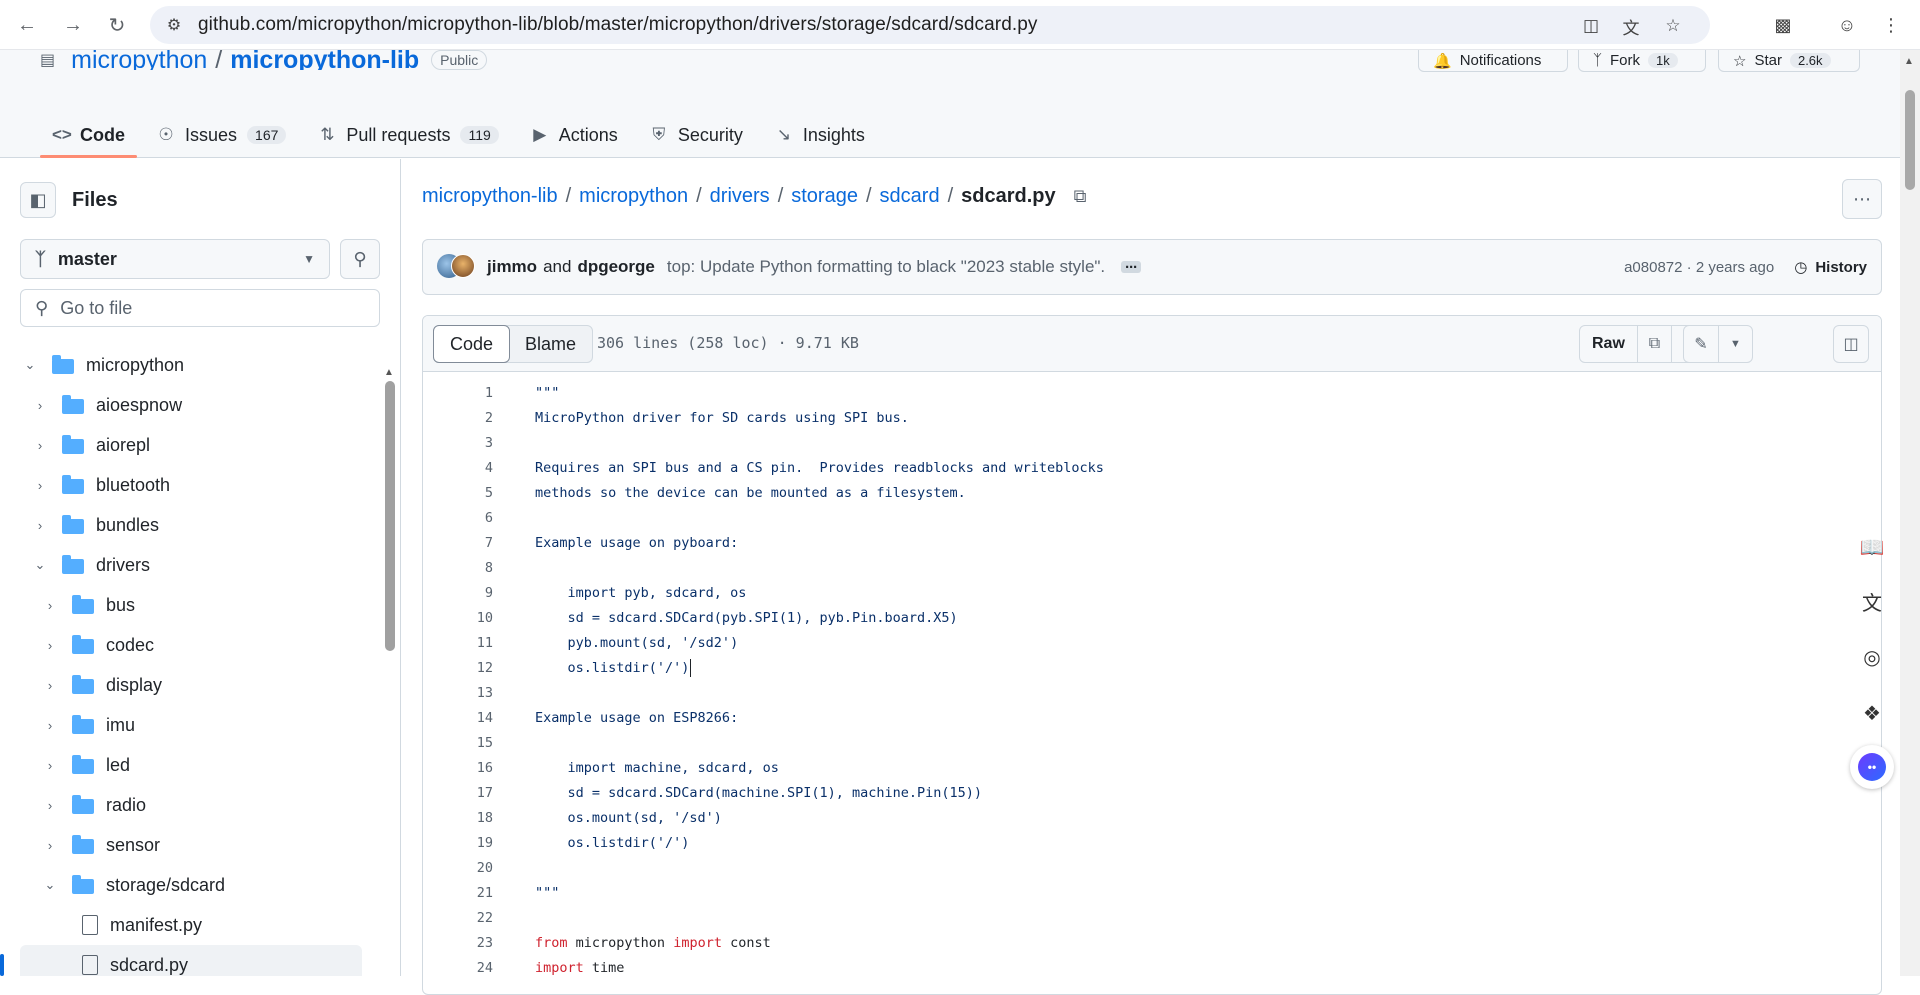 The width and height of the screenshot is (1920, 995). Describe the element at coordinates (458, 943) in the screenshot. I see `line-number: 23` at that location.